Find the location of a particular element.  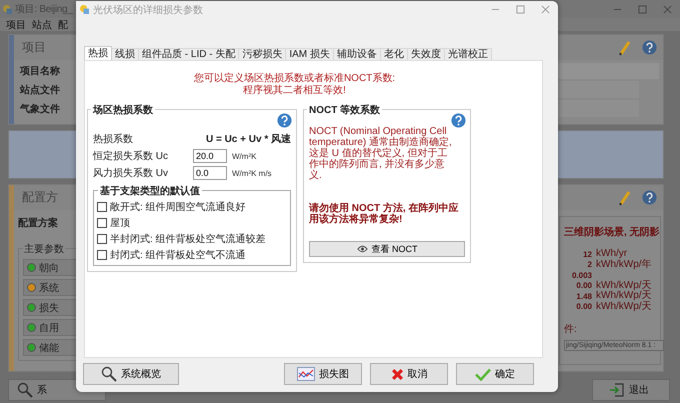

summary-value: 2 is located at coordinates (589, 265).